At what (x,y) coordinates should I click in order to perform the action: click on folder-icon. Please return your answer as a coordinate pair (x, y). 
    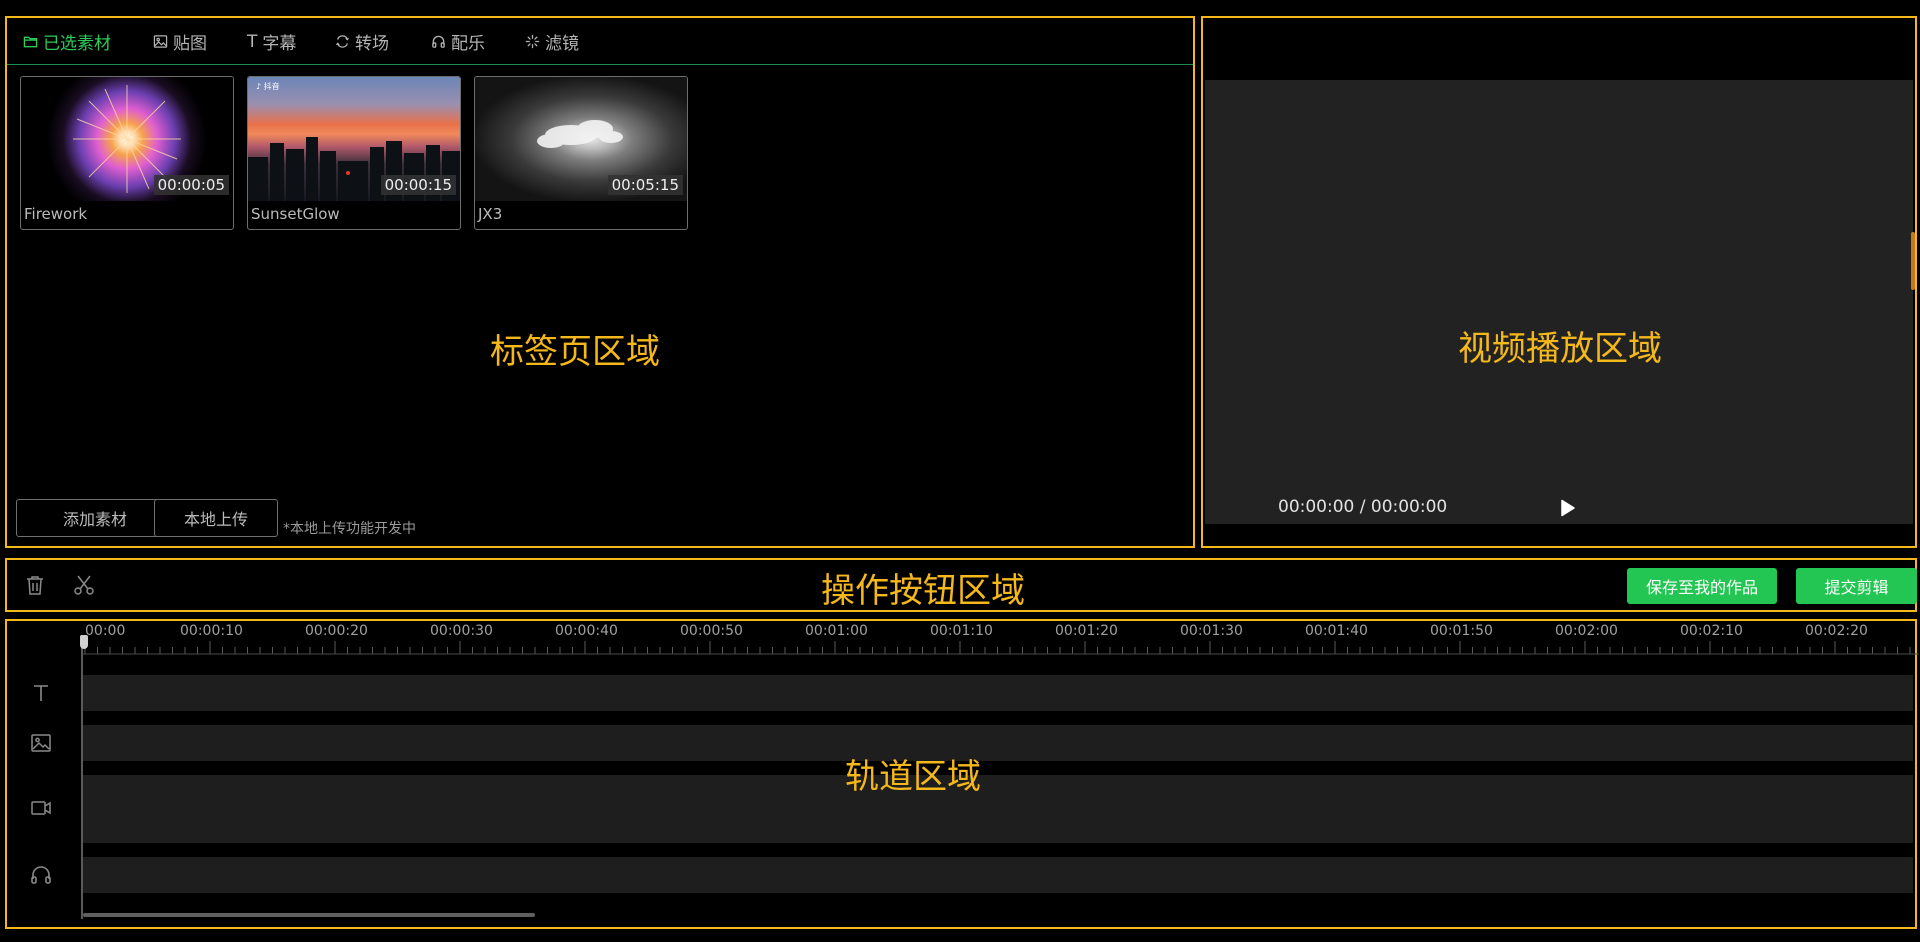
    Looking at the image, I should click on (30, 42).